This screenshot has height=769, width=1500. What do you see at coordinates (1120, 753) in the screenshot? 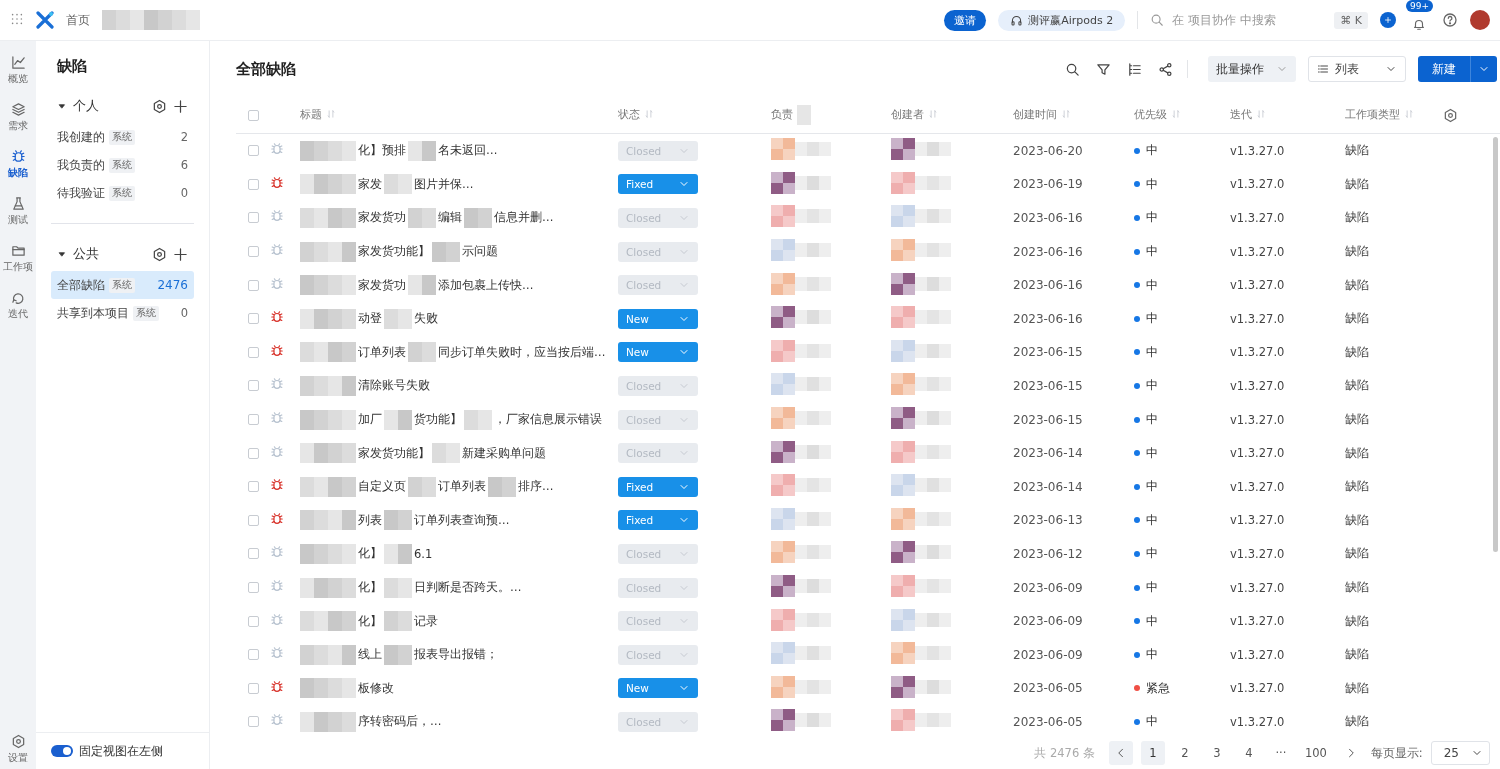
I see `prev-page-button` at bounding box center [1120, 753].